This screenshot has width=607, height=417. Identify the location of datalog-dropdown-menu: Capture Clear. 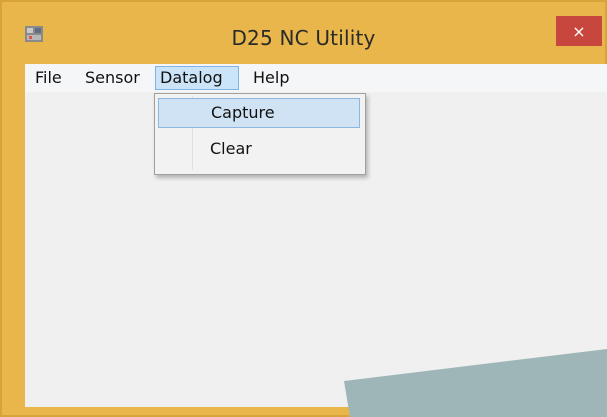
(260, 134).